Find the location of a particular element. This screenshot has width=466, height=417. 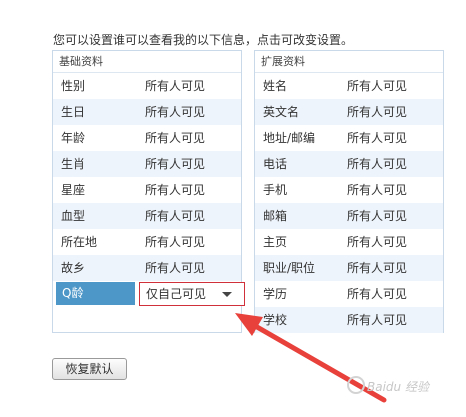

field-name: 生日 is located at coordinates (73, 112).